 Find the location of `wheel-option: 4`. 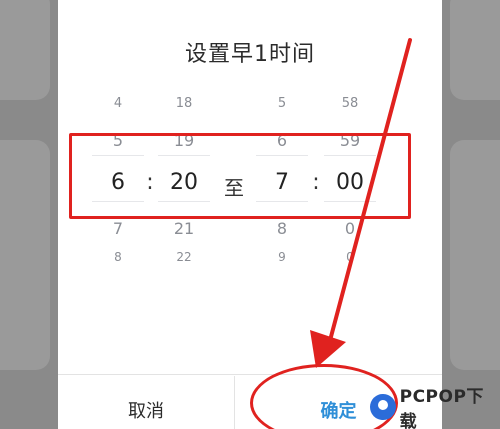

wheel-option: 4 is located at coordinates (118, 103).